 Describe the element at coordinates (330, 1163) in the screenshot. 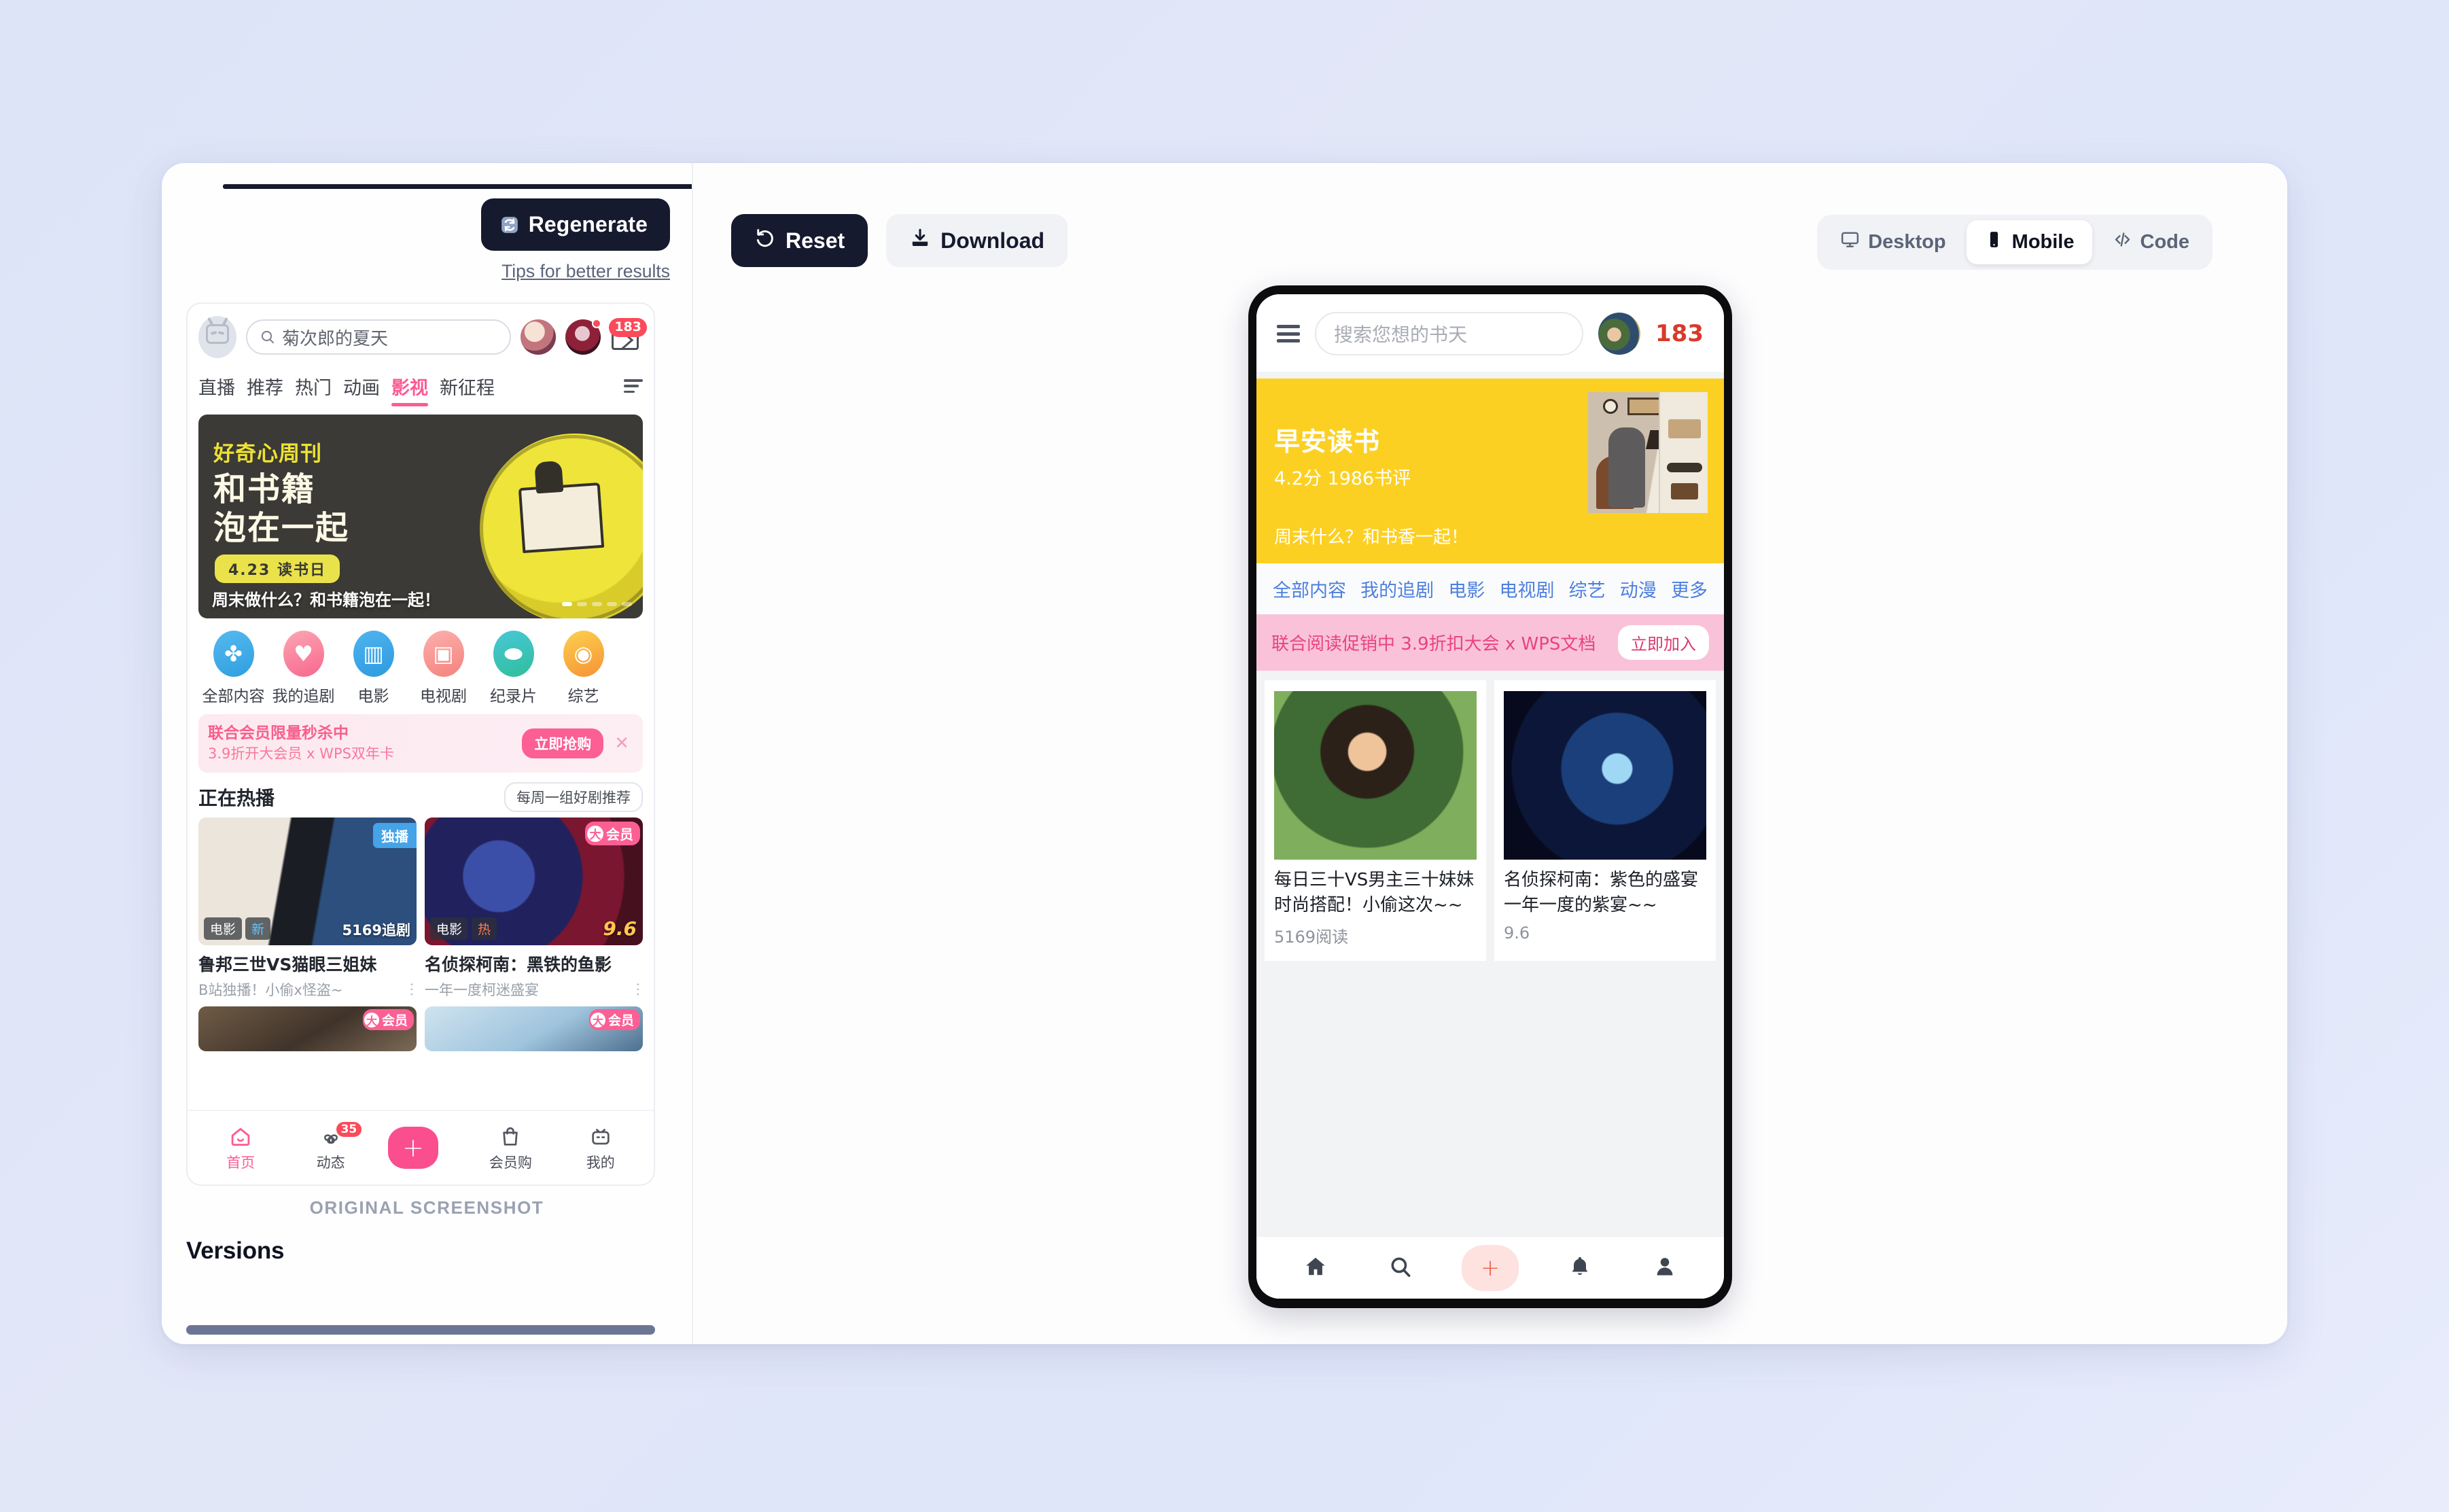

I see `screenshot-nav-dynamic-label: 动态` at that location.